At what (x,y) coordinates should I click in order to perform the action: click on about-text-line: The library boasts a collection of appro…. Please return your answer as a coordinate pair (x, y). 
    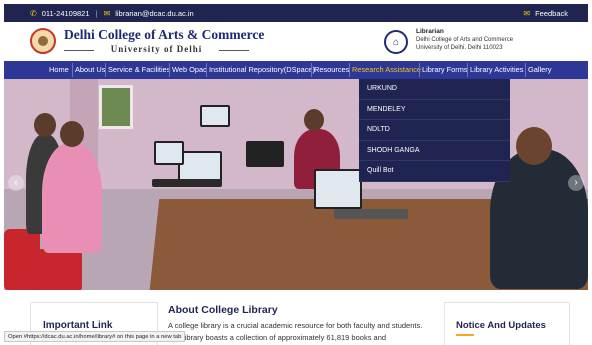
    Looking at the image, I should click on (277, 337).